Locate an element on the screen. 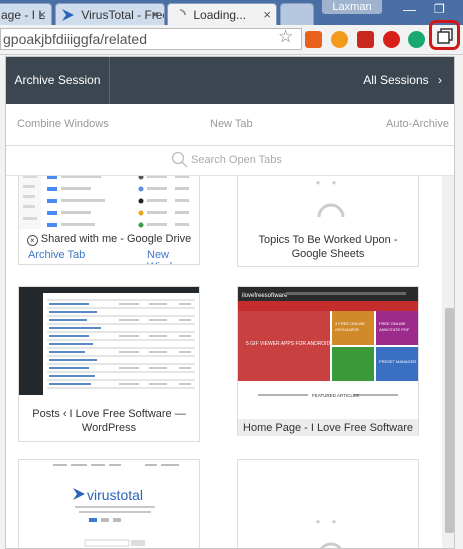  virustotal-favicon-icon is located at coordinates (68, 15).